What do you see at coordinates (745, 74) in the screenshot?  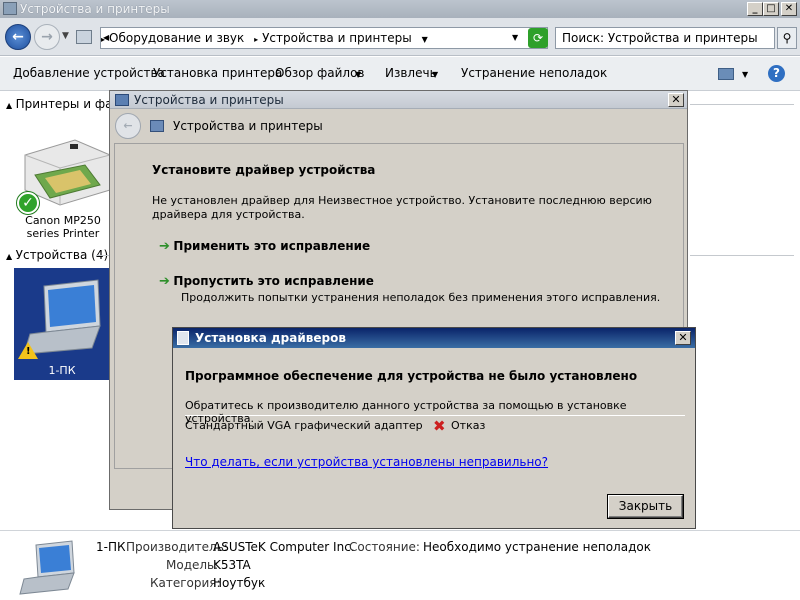 I see `view-dropdown-icon: ▼` at bounding box center [745, 74].